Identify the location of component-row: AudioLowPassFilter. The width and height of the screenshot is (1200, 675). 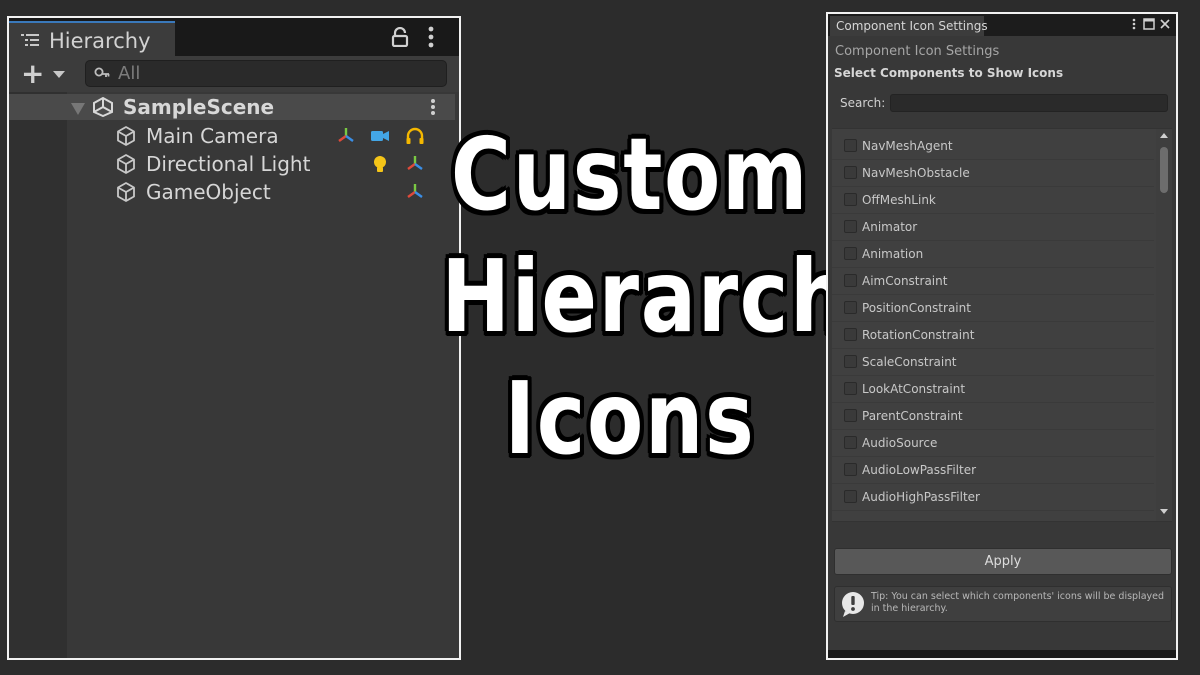
(993, 470).